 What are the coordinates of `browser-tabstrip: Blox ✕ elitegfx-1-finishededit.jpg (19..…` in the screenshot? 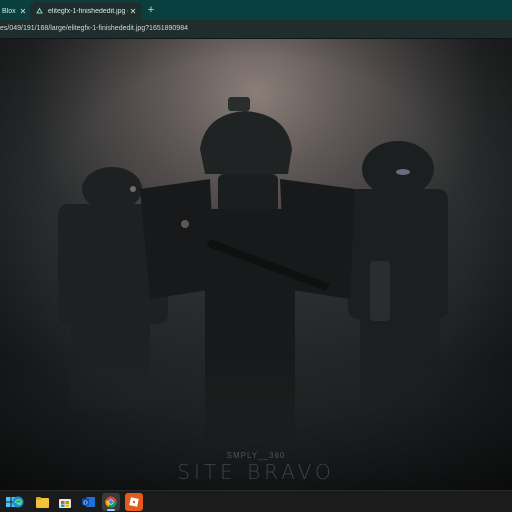 It's located at (256, 10).